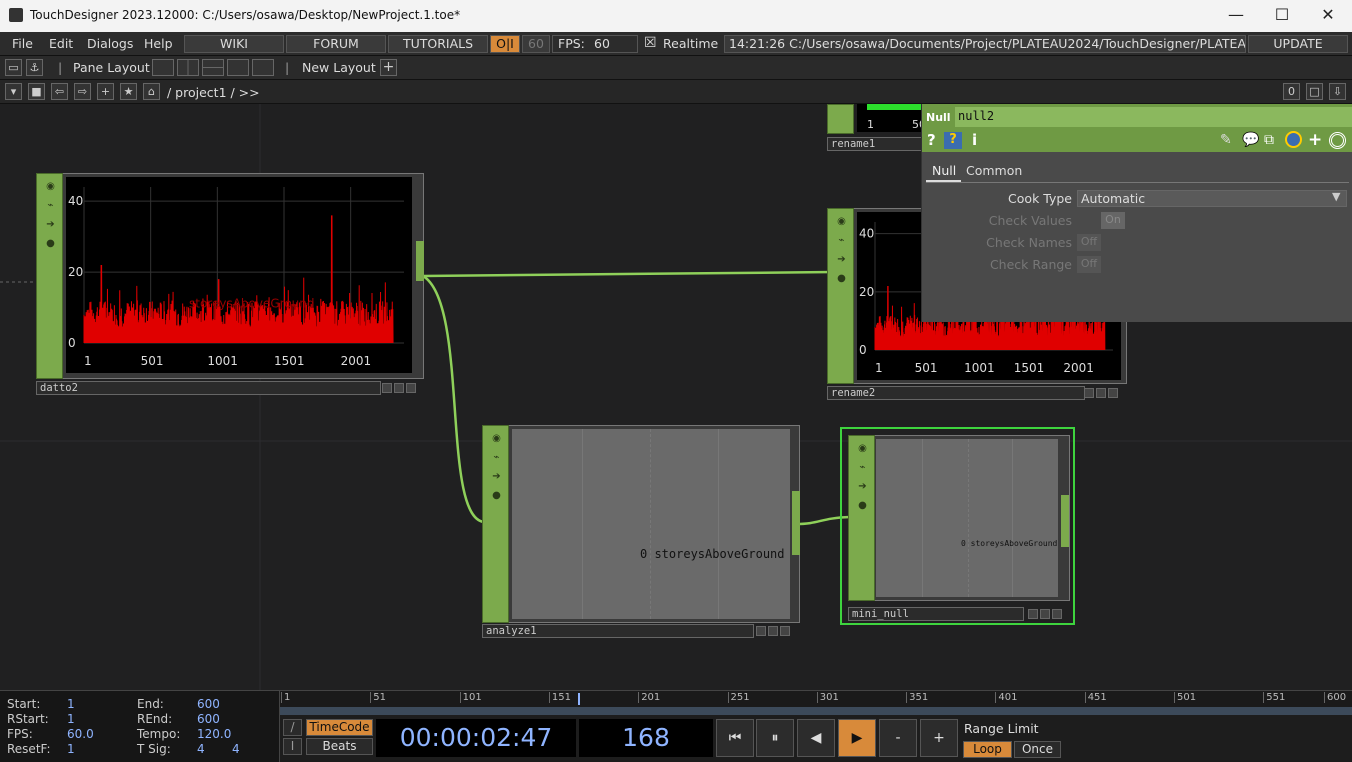 This screenshot has width=1352, height=762. What do you see at coordinates (201, 749) in the screenshot?
I see `tsig-a-value: 4` at bounding box center [201, 749].